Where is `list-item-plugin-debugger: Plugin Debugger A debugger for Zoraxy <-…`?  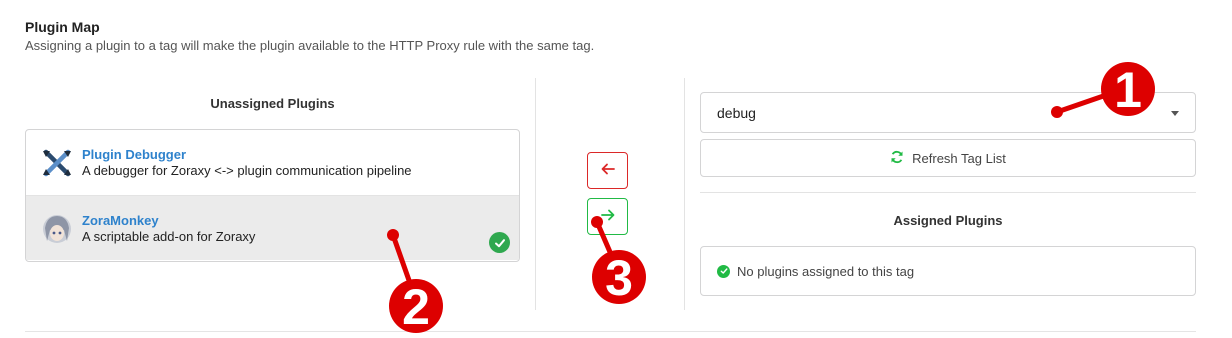
list-item-plugin-debugger: Plugin Debugger A debugger for Zoraxy <-… is located at coordinates (272, 162).